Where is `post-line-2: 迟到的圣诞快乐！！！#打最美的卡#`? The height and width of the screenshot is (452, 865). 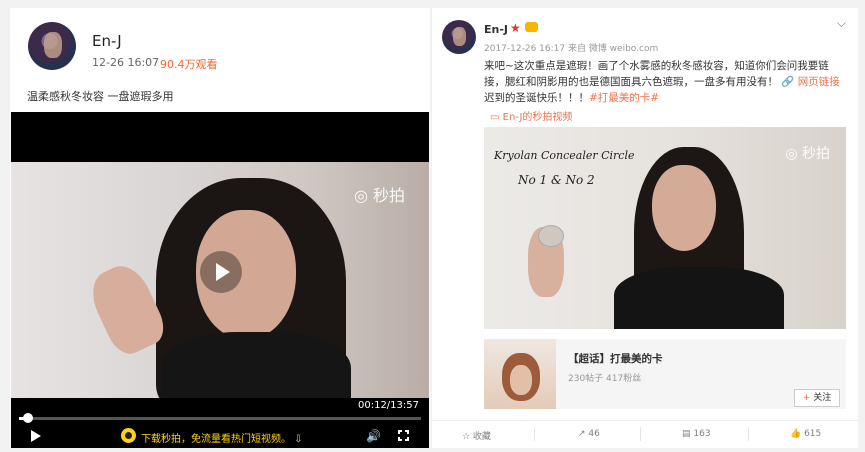 post-line-2: 迟到的圣诞快乐！！！#打最美的卡# is located at coordinates (571, 97).